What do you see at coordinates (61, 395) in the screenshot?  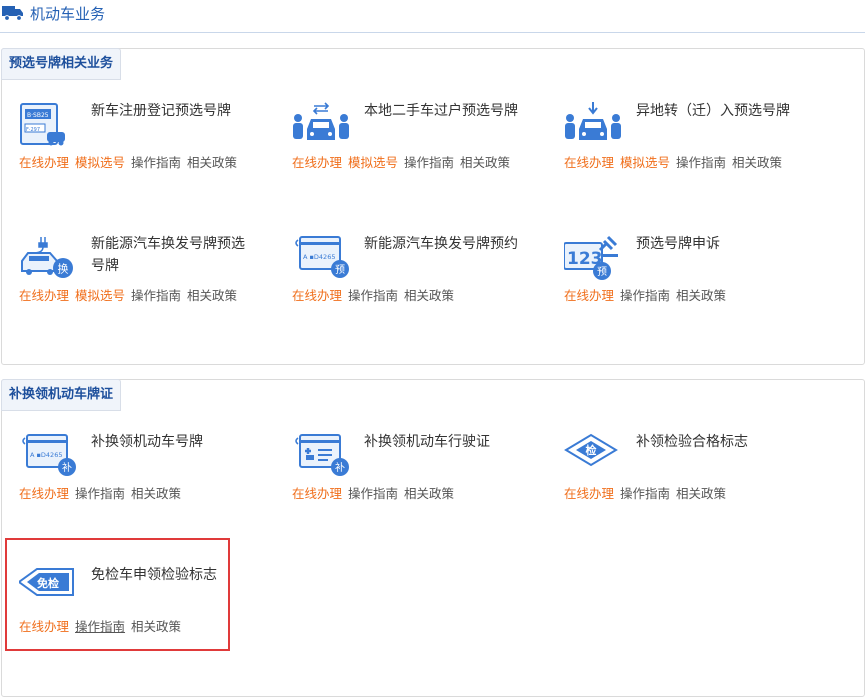 I see `section-title: 补换领机动车牌证` at bounding box center [61, 395].